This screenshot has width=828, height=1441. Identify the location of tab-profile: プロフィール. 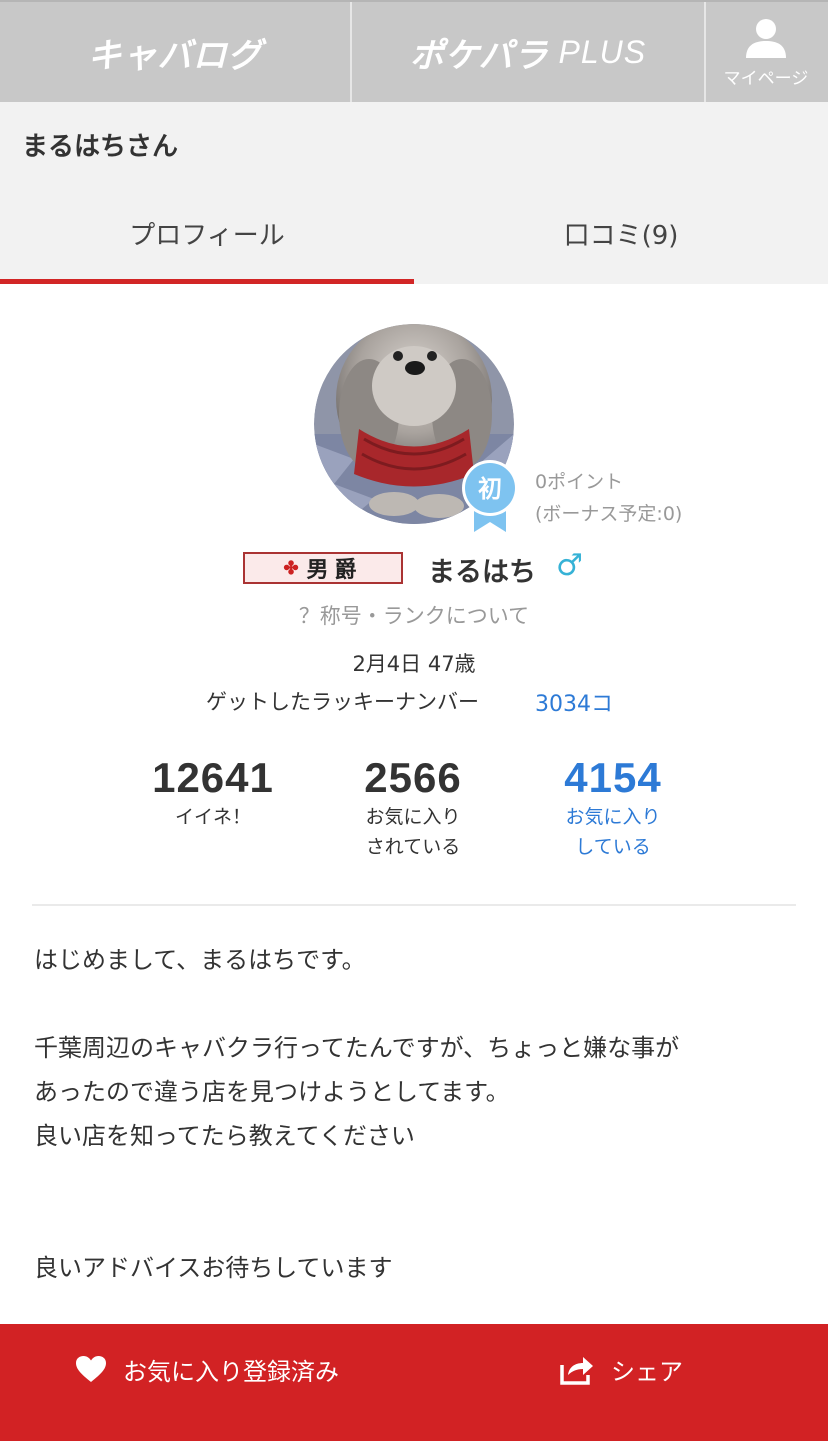
(207, 233).